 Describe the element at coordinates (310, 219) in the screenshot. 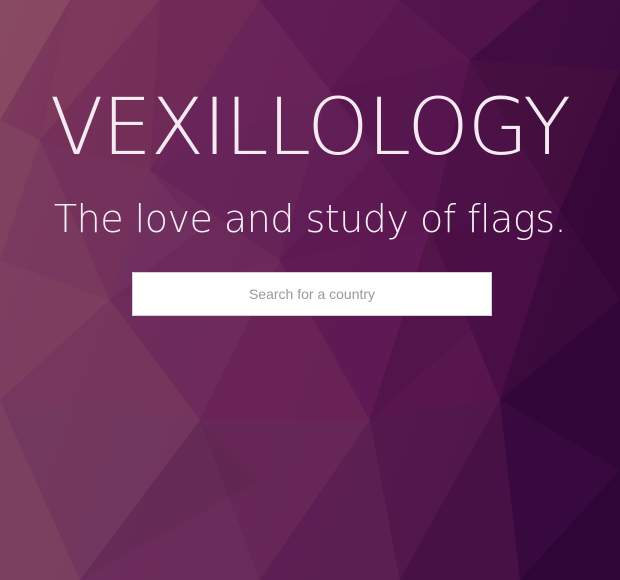

I see `page-subtitle: The love and study of flags.` at that location.